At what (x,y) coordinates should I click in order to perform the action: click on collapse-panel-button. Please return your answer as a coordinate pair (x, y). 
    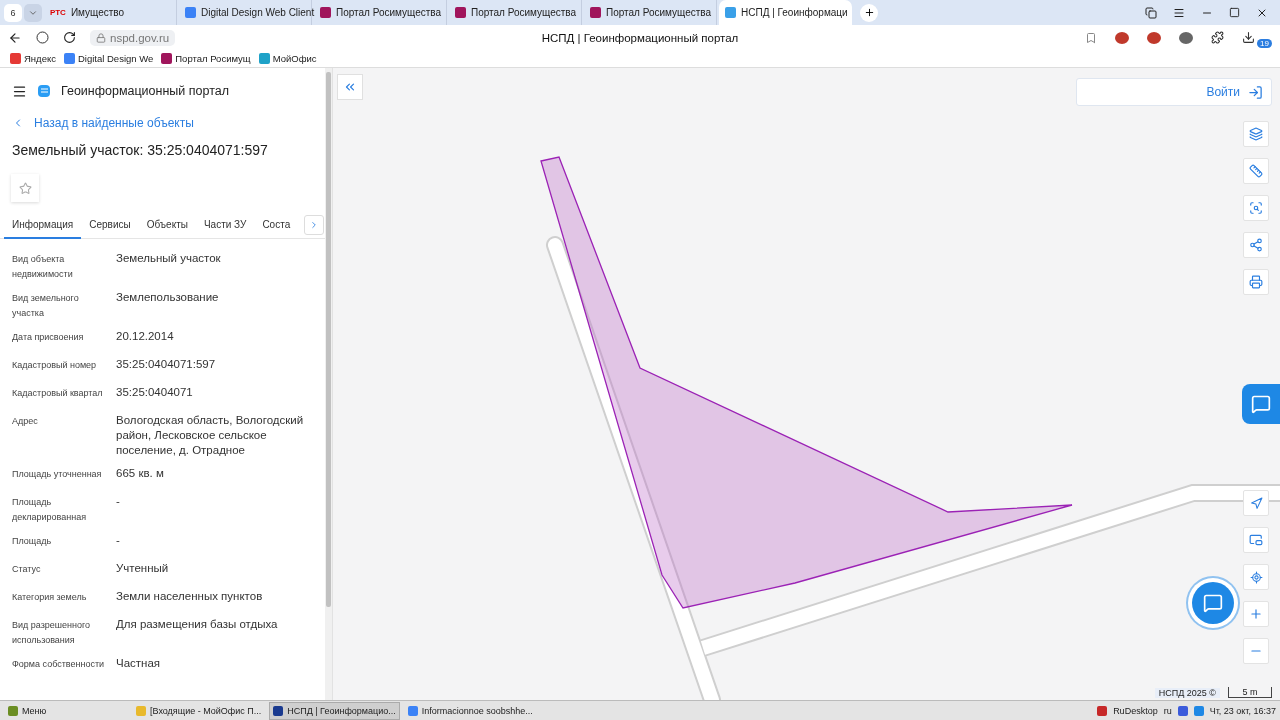
    Looking at the image, I should click on (350, 87).